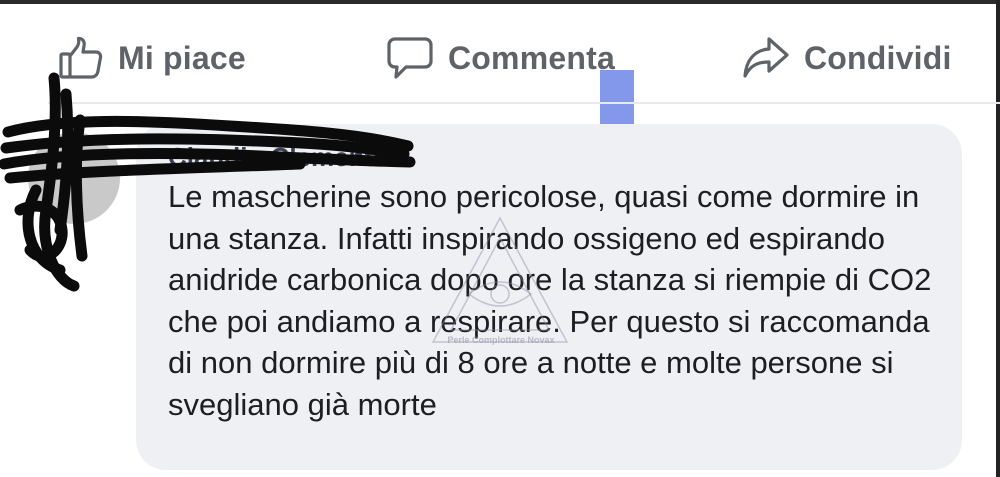  I want to click on thumbs-up-icon, so click(81, 58).